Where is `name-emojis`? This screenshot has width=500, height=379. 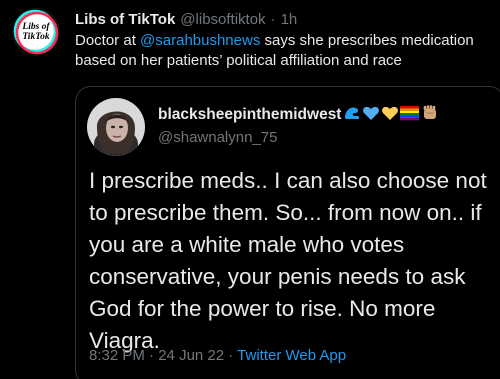 name-emojis is located at coordinates (391, 115).